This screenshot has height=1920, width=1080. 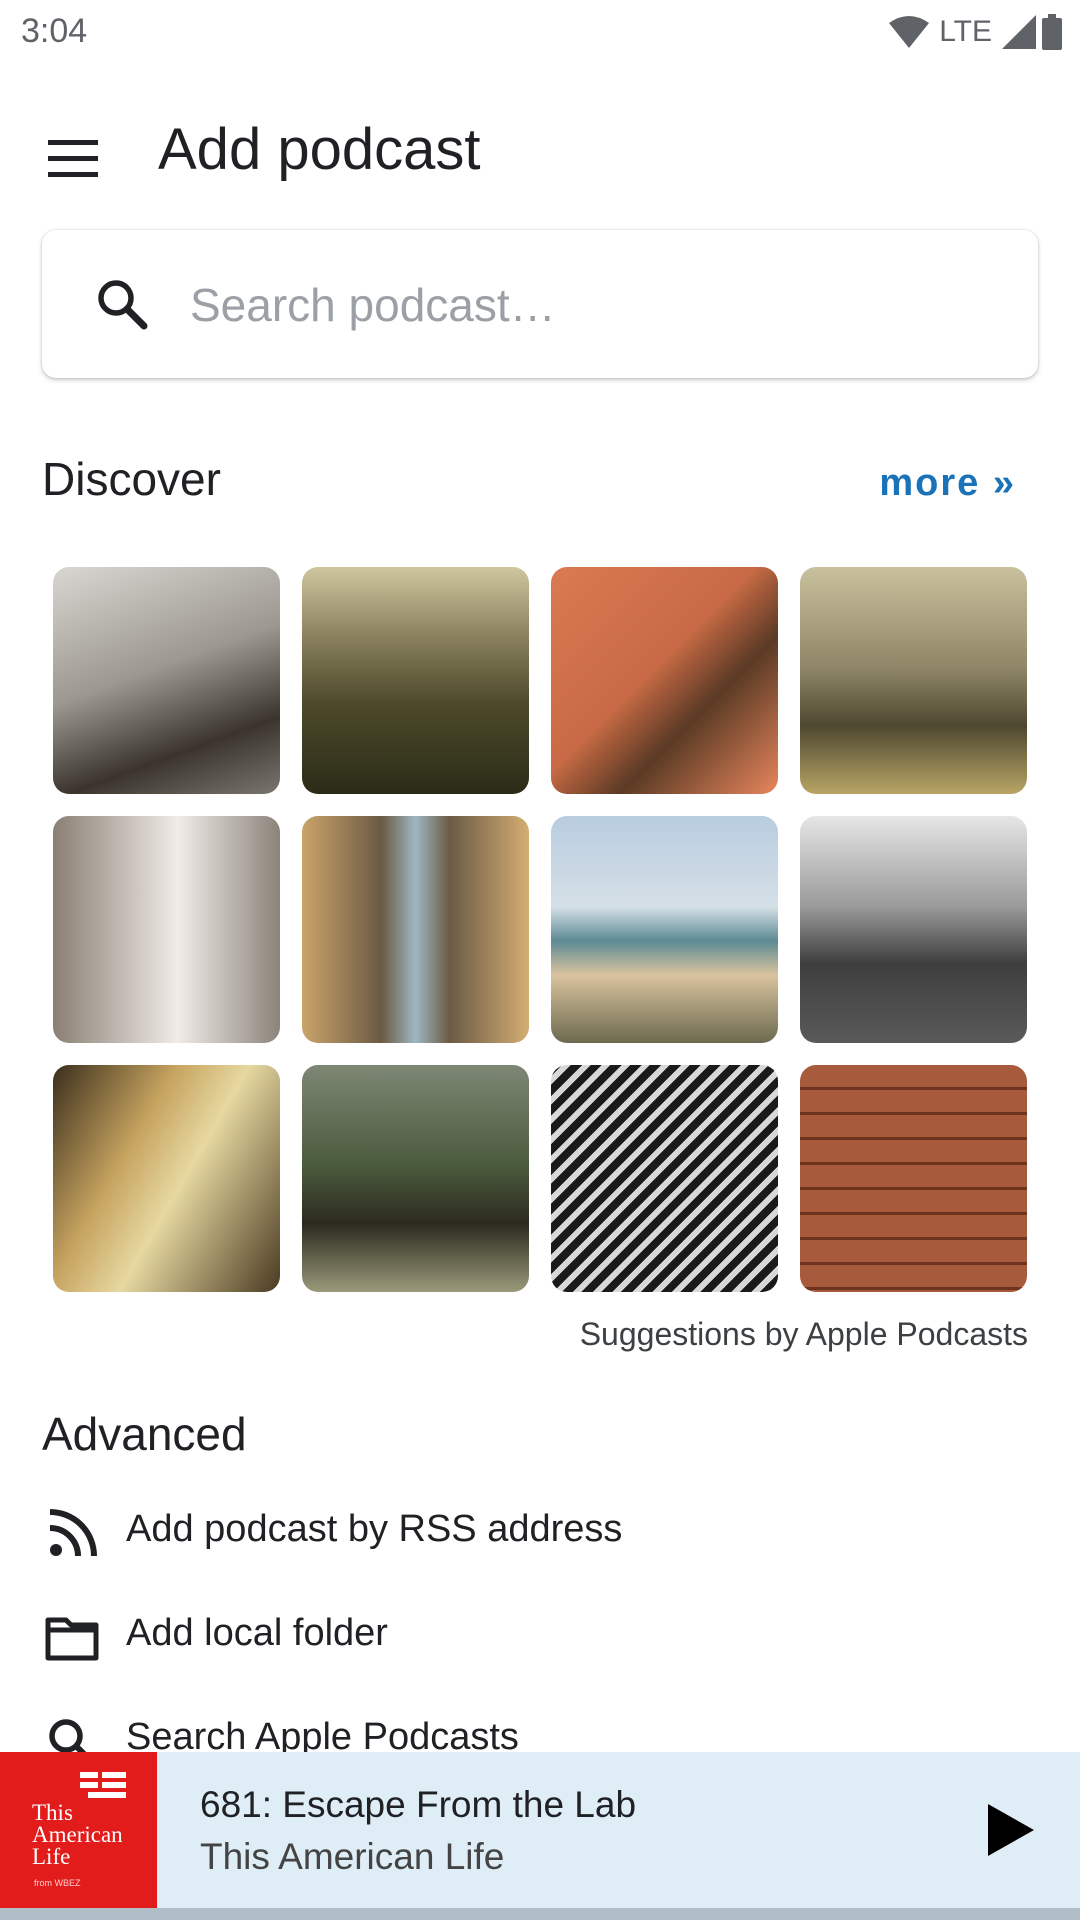 What do you see at coordinates (374, 1529) in the screenshot?
I see `add-rss-label: Add podcast by RSS address` at bounding box center [374, 1529].